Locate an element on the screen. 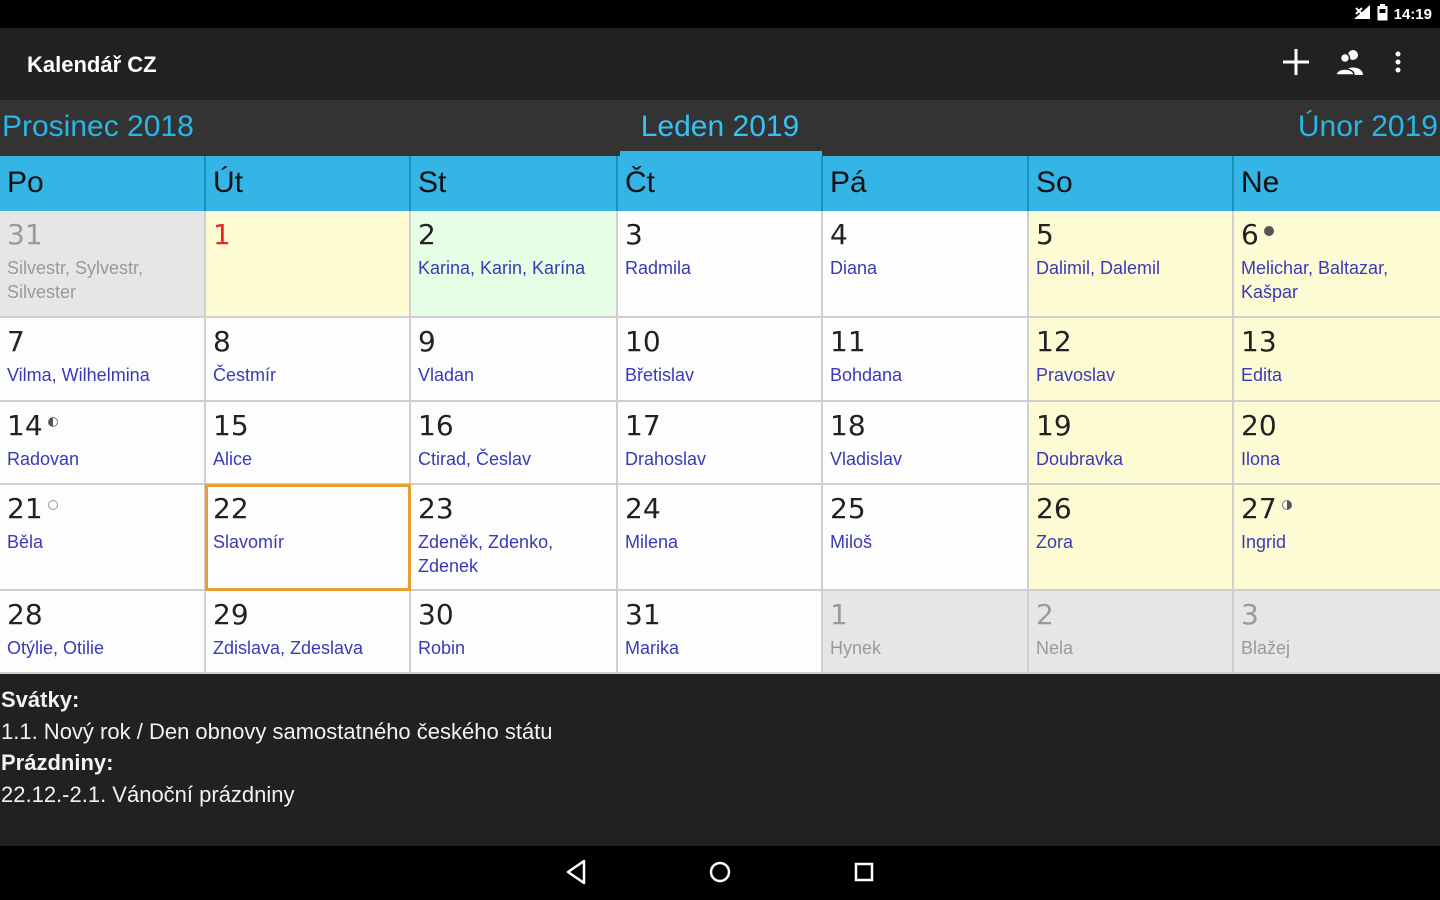 This screenshot has height=900, width=1440. day-number: 18 is located at coordinates (848, 425).